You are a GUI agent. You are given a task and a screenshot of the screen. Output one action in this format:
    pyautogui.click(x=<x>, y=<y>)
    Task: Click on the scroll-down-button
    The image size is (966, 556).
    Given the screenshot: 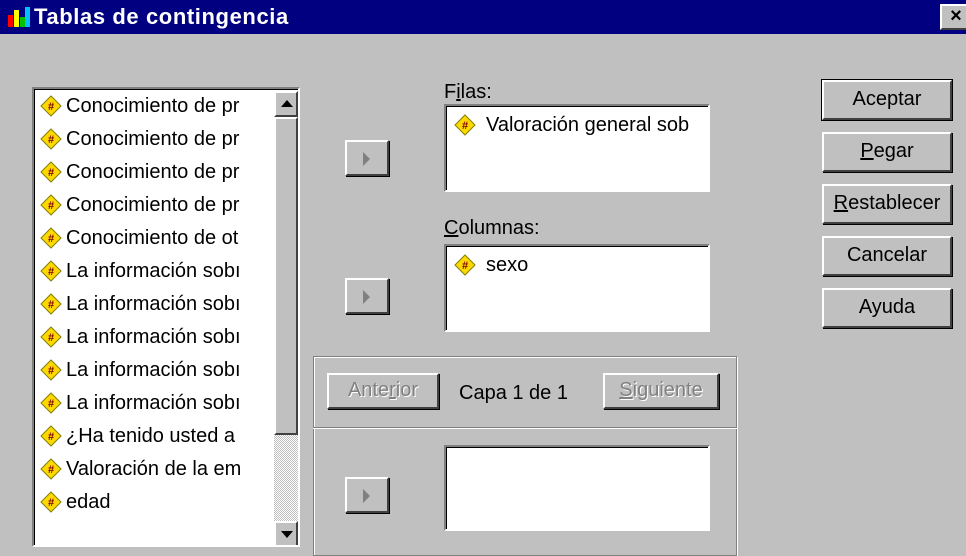 What is the action you would take?
    pyautogui.click(x=286, y=533)
    